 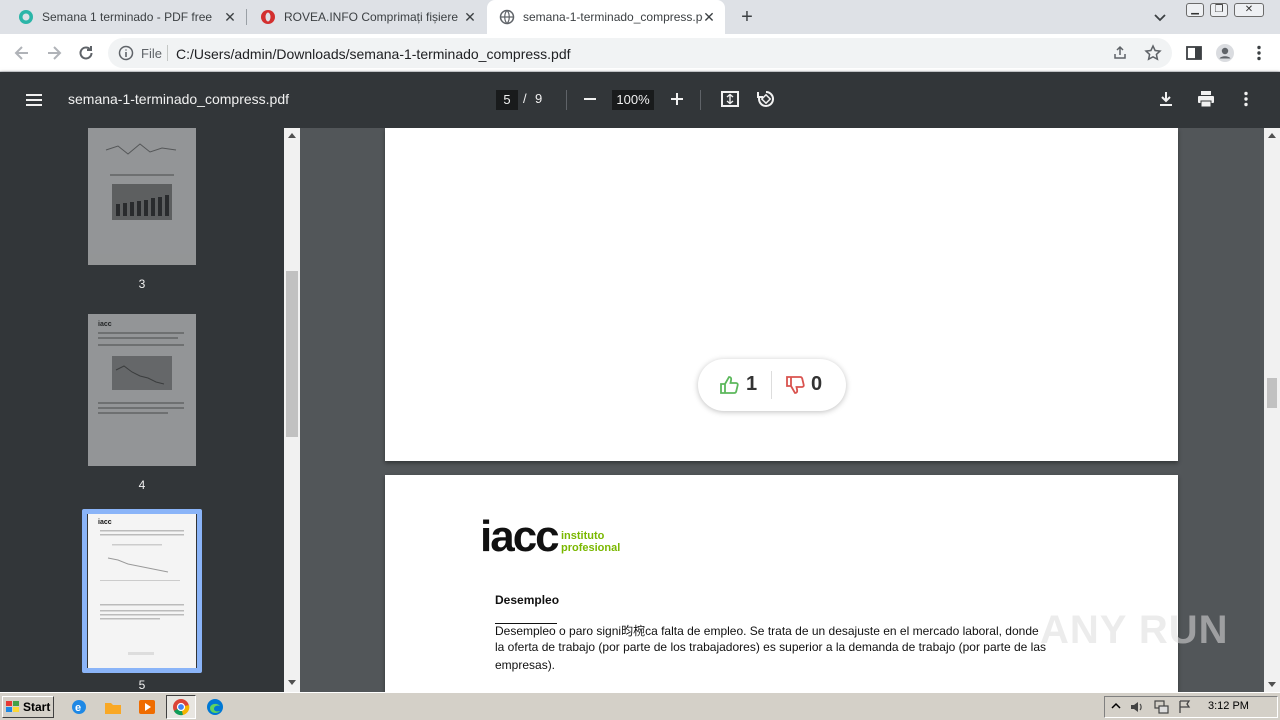 What do you see at coordinates (127, 17) in the screenshot?
I see `tab-title: Semana 1 terminado - PDF free` at bounding box center [127, 17].